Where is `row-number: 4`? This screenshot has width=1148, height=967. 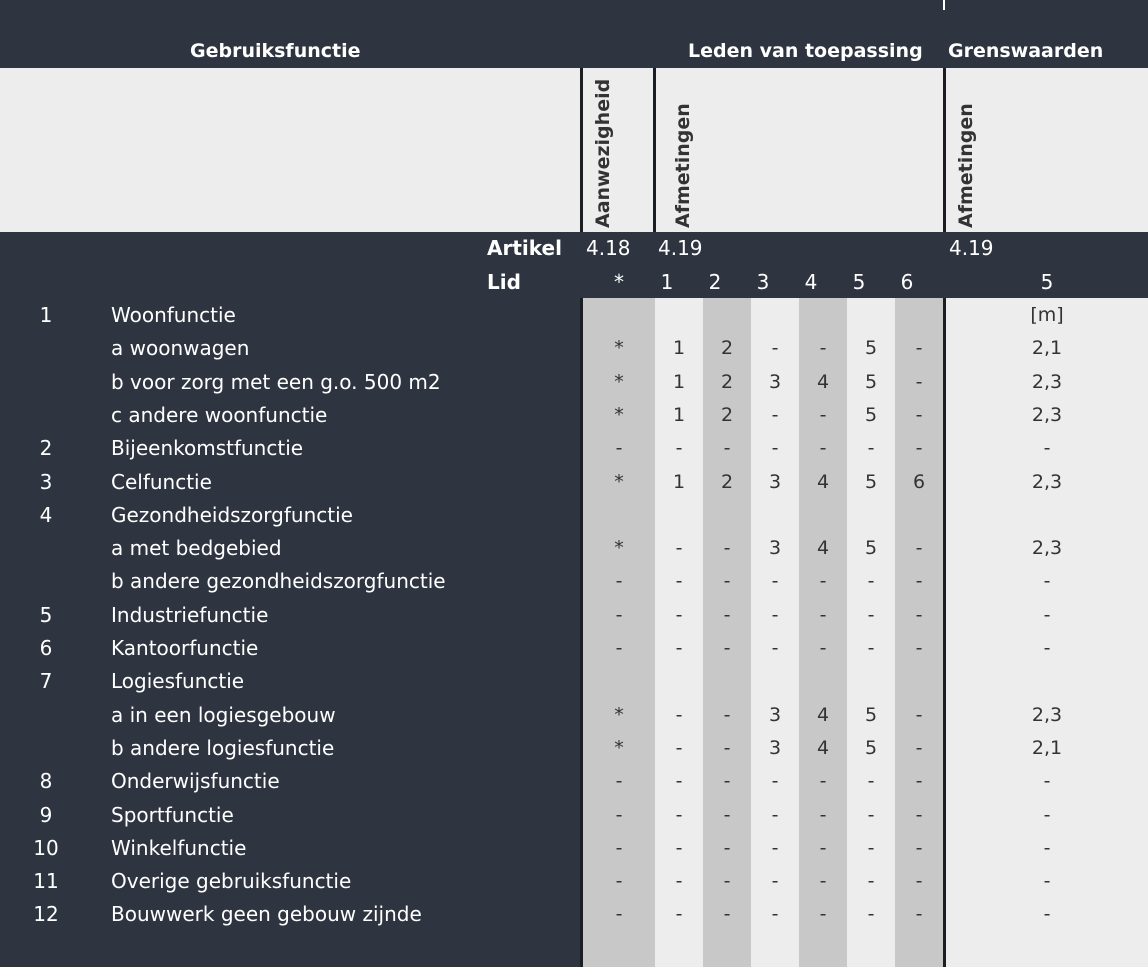
row-number: 4 is located at coordinates (46, 514).